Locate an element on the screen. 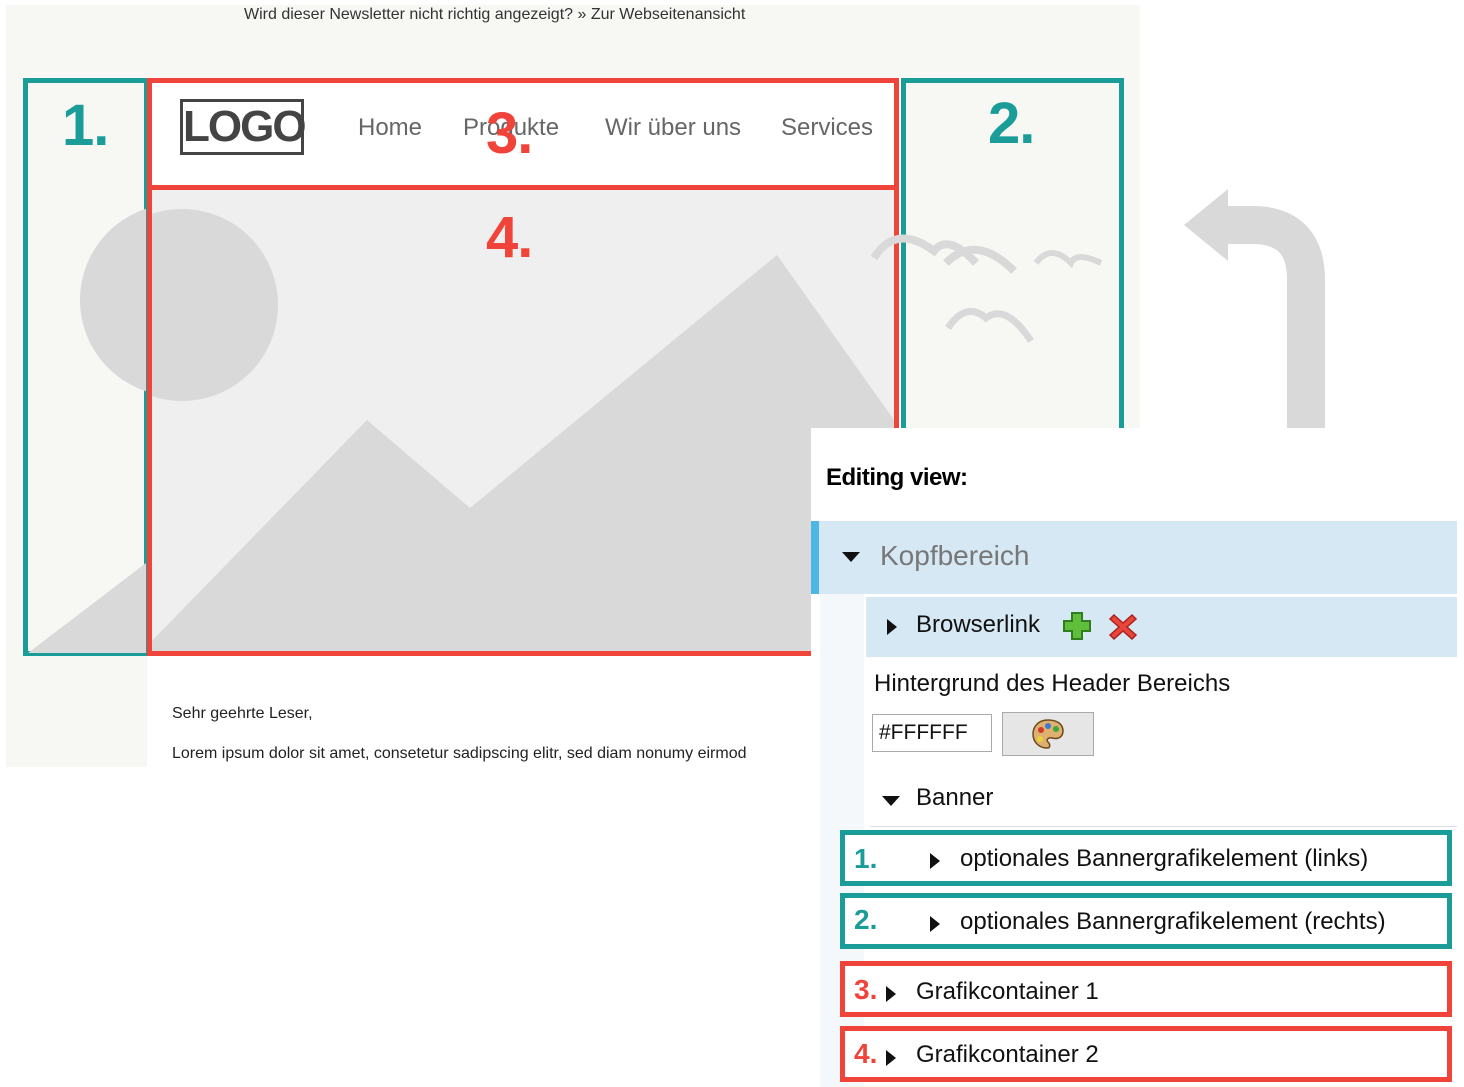 This screenshot has width=1464, height=1087. divider is located at coordinates (1163, 826).